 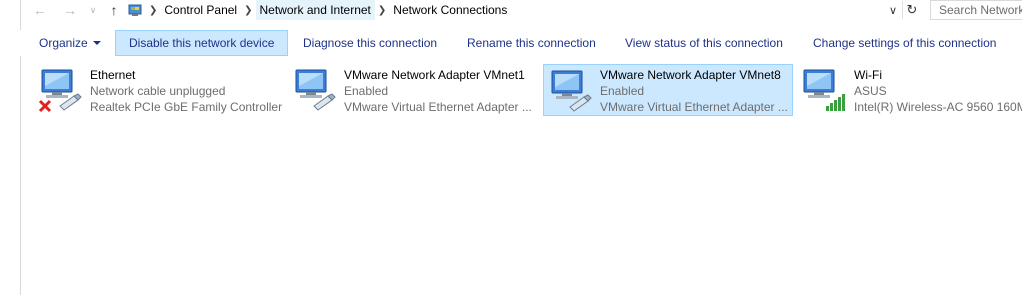 What do you see at coordinates (200, 10) in the screenshot?
I see `breadcrumb-control-panel: Control Panel` at bounding box center [200, 10].